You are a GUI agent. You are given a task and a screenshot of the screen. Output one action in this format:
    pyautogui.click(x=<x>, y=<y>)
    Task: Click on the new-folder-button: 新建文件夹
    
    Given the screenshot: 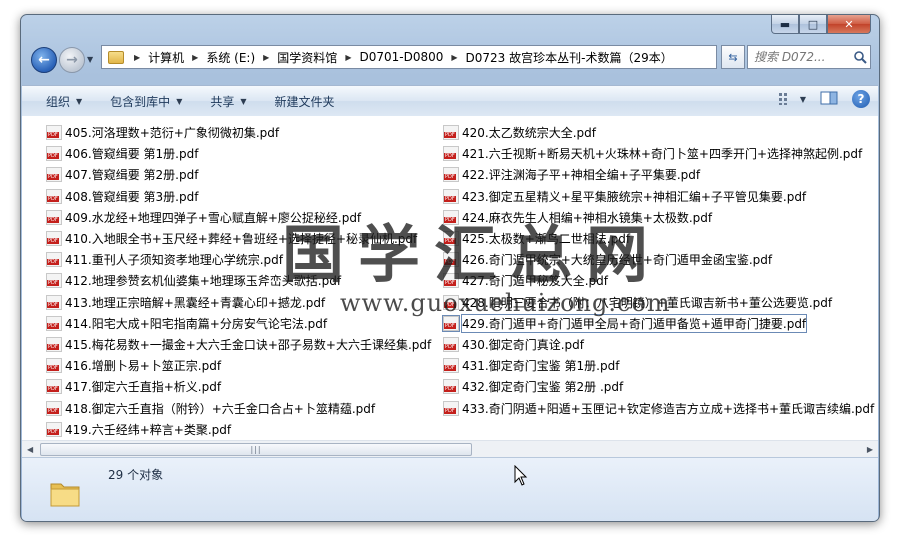 What is the action you would take?
    pyautogui.click(x=303, y=101)
    